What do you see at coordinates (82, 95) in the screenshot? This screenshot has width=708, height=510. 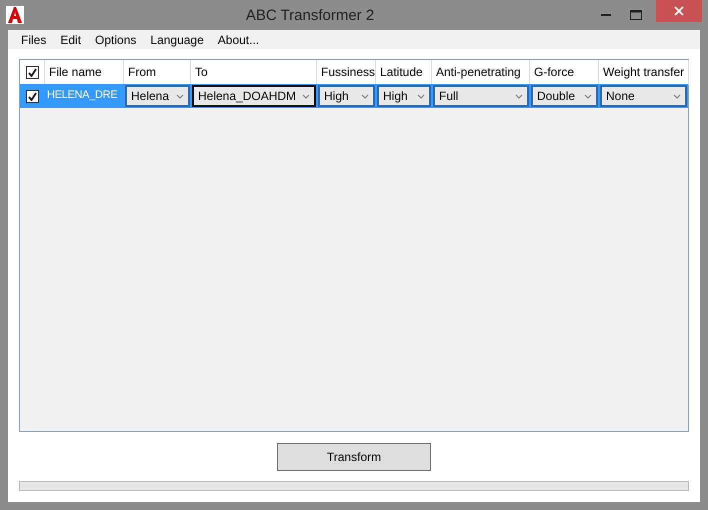 I see `table-cell-text: HELENA_DRE` at bounding box center [82, 95].